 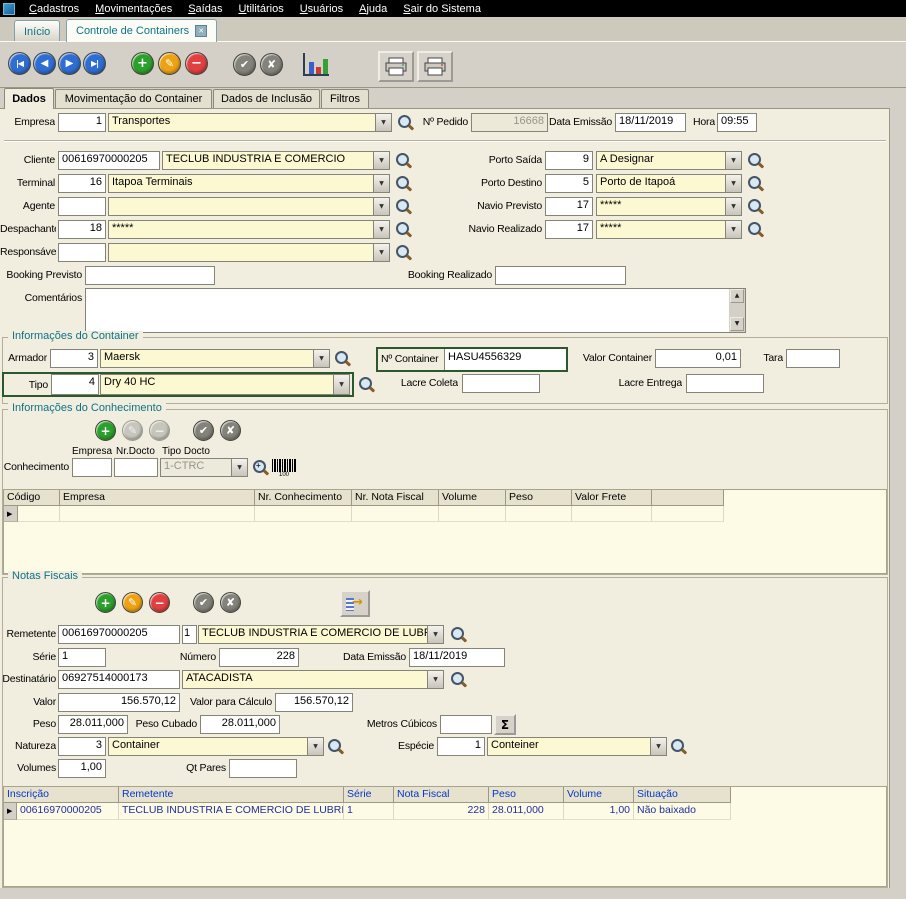 I want to click on terminal-code-field: 16, so click(x=82, y=183).